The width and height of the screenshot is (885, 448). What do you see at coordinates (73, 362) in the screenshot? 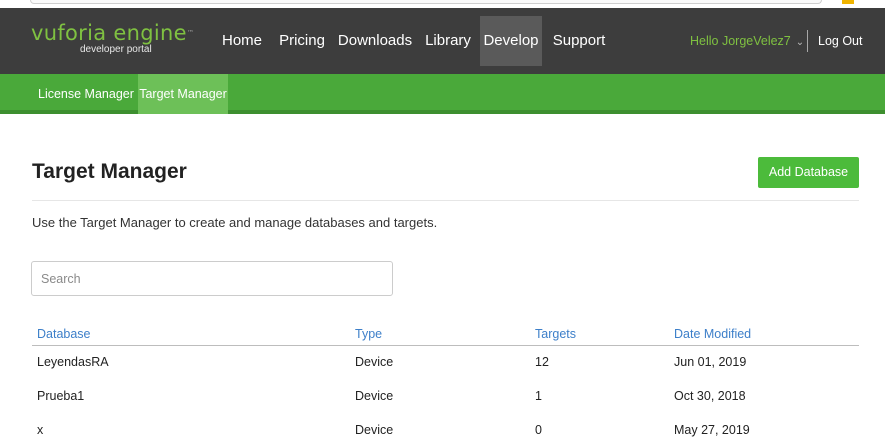
I see `database-name-link: LeyendasRA` at bounding box center [73, 362].